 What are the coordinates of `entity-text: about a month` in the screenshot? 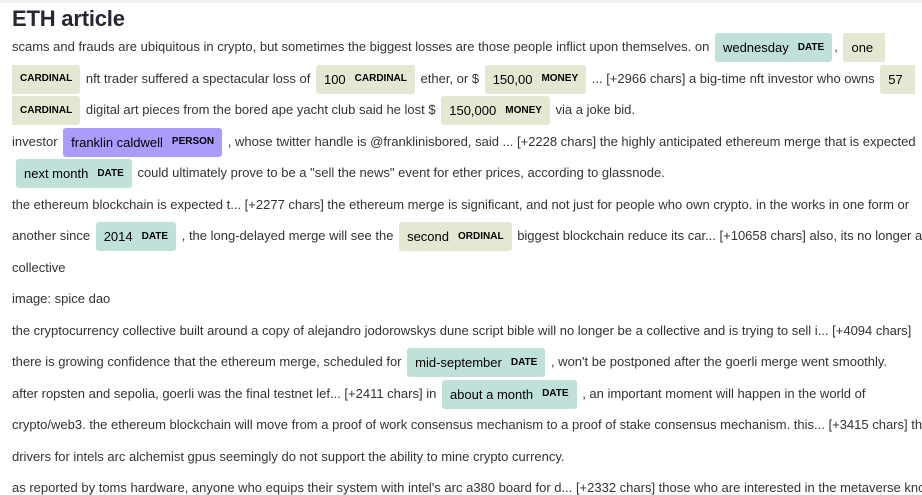 It's located at (491, 394).